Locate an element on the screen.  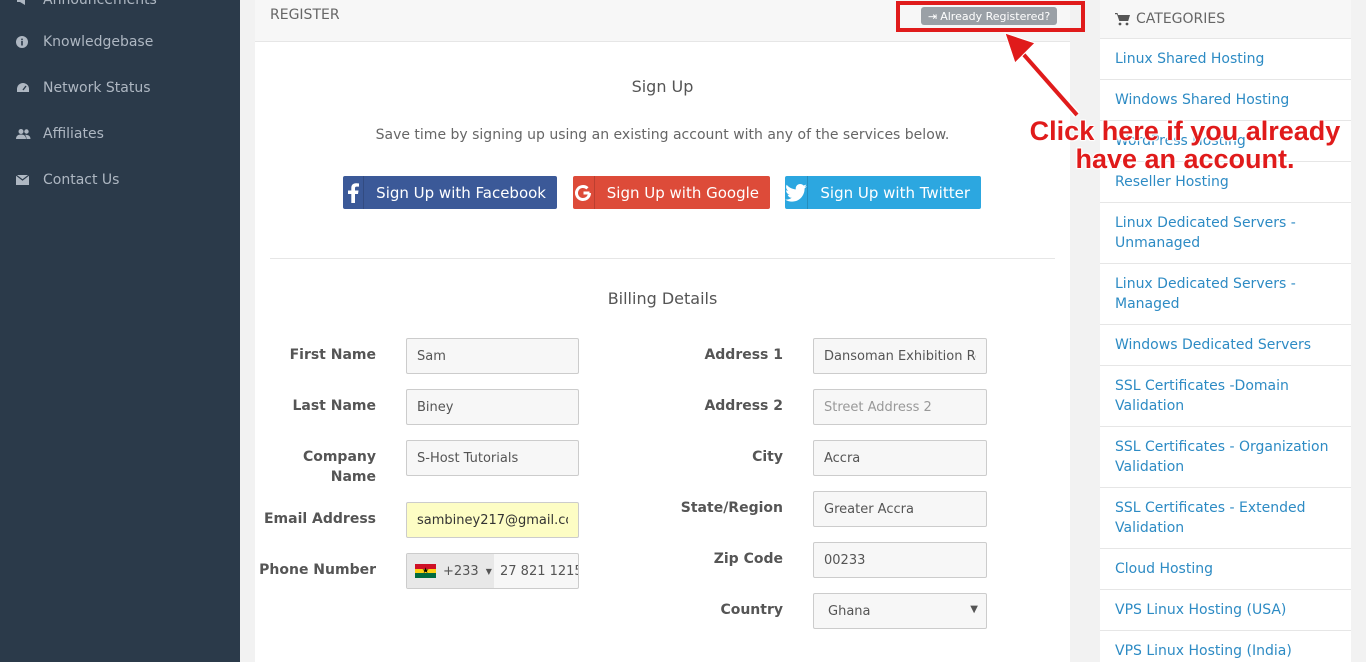
country-label: Country is located at coordinates (751, 610).